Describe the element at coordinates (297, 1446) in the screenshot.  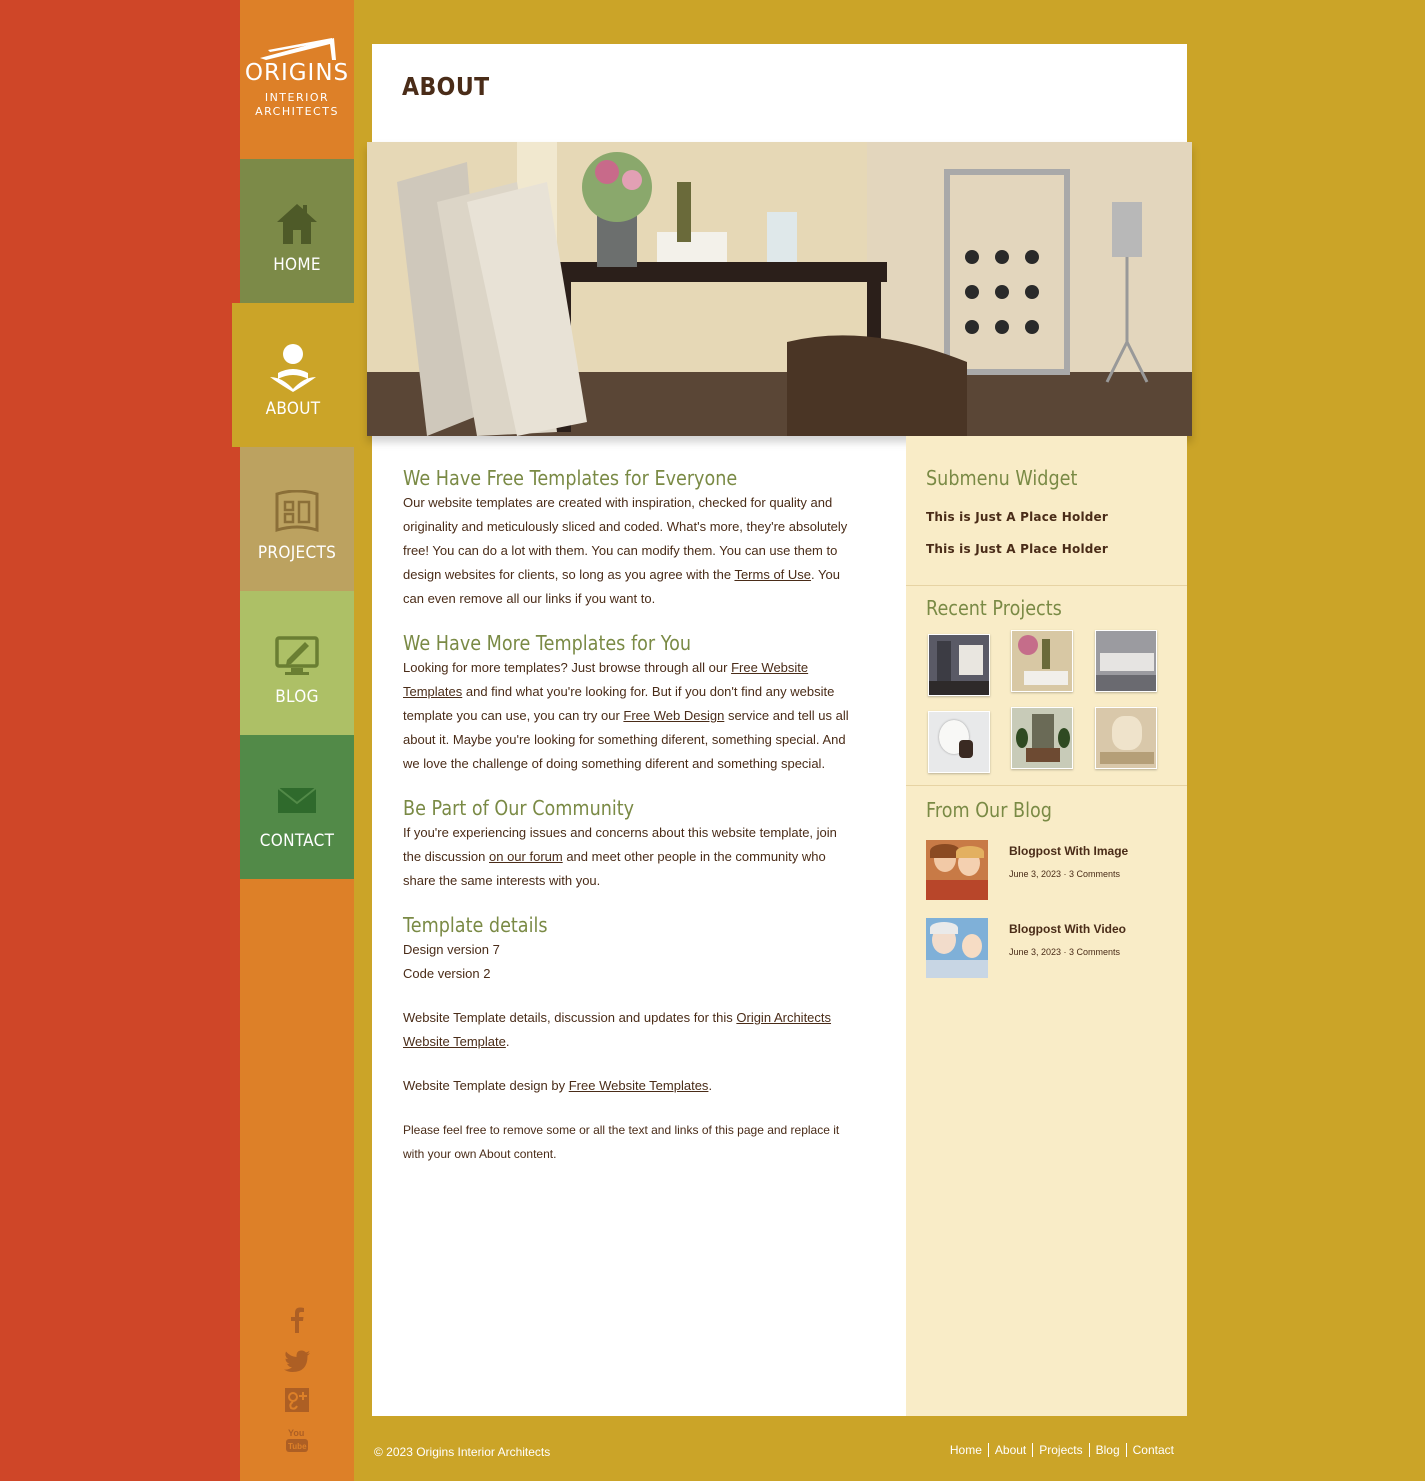
I see `svg-text: Tube` at that location.